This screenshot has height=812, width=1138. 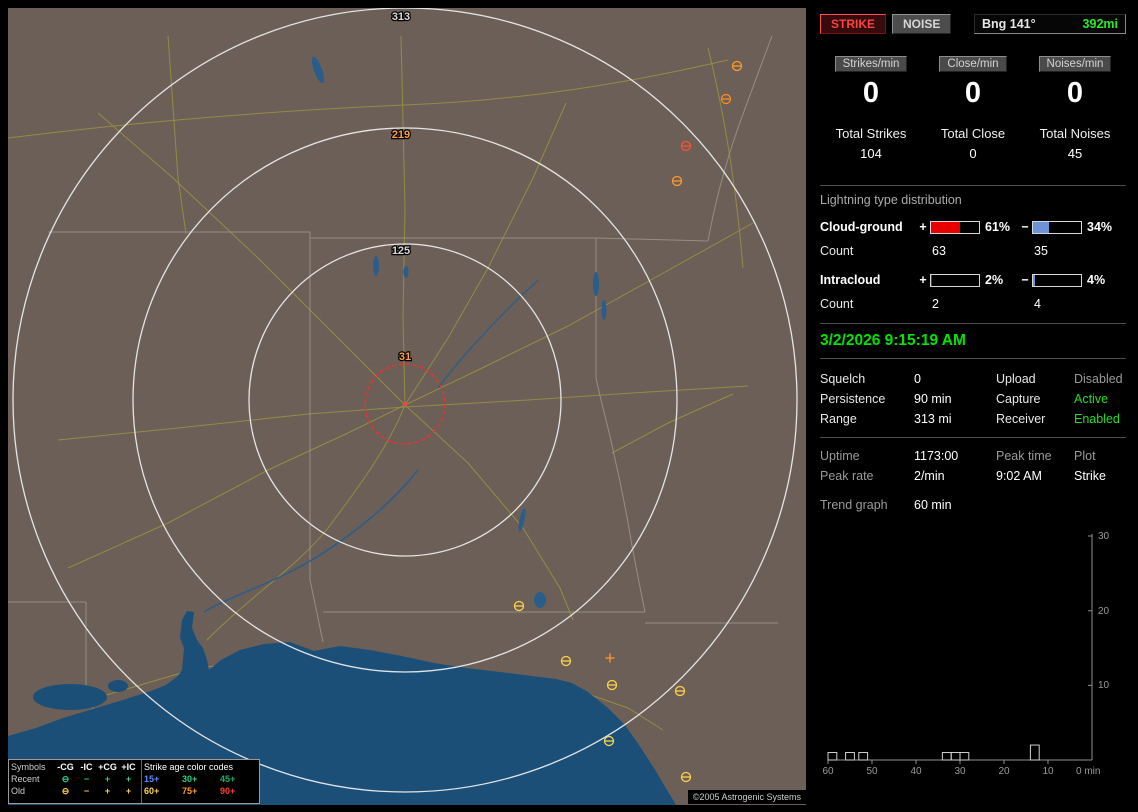 I want to click on uptime-label: Uptime, so click(x=840, y=456).